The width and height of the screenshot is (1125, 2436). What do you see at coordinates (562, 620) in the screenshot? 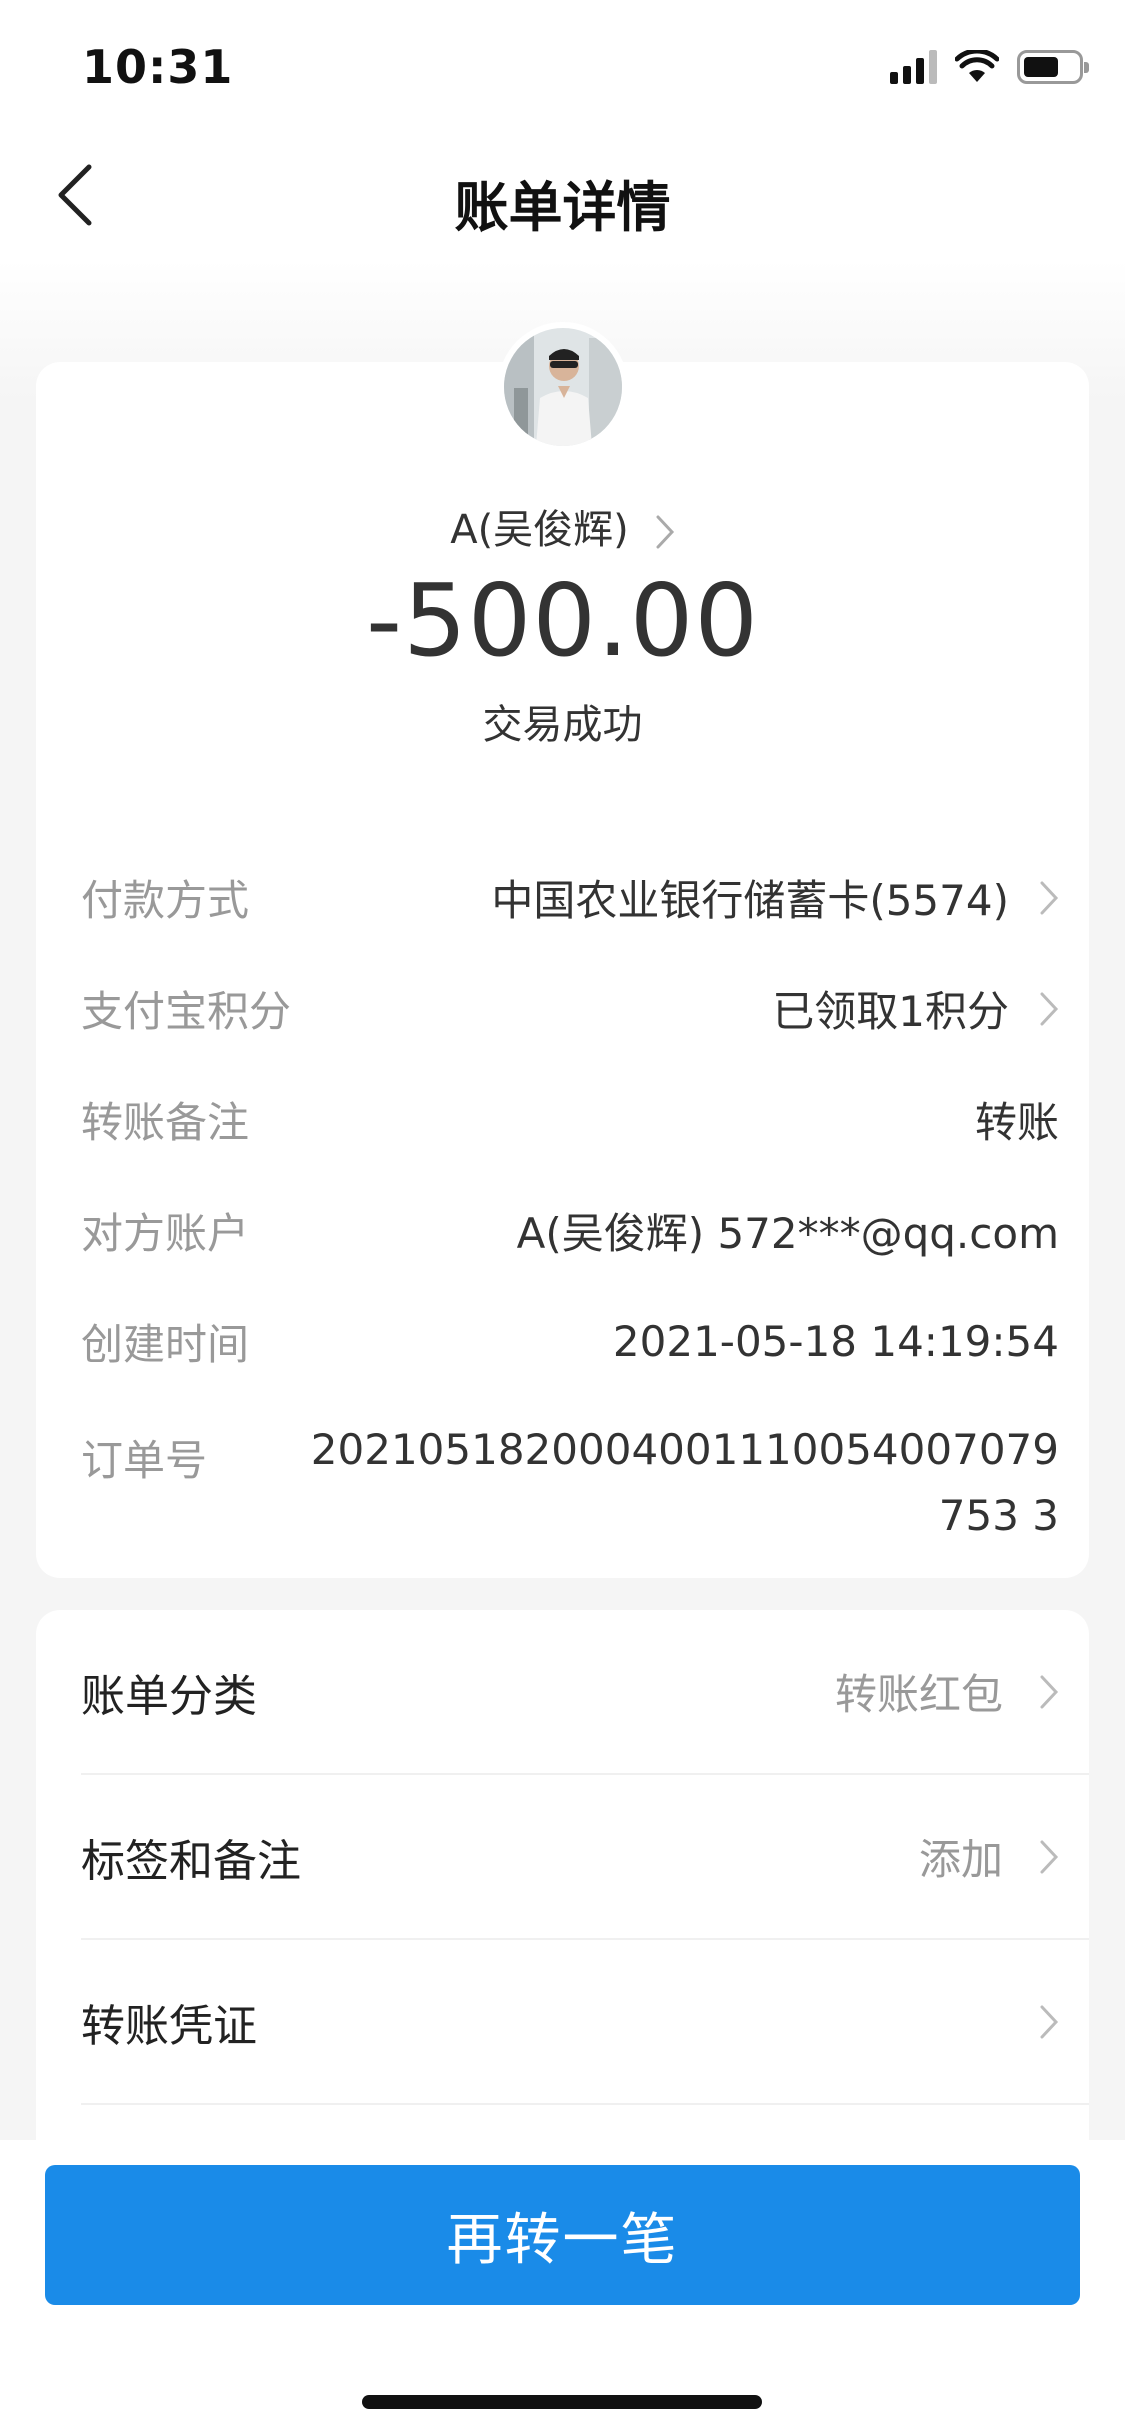
I see `transaction-amount: -500.00` at bounding box center [562, 620].